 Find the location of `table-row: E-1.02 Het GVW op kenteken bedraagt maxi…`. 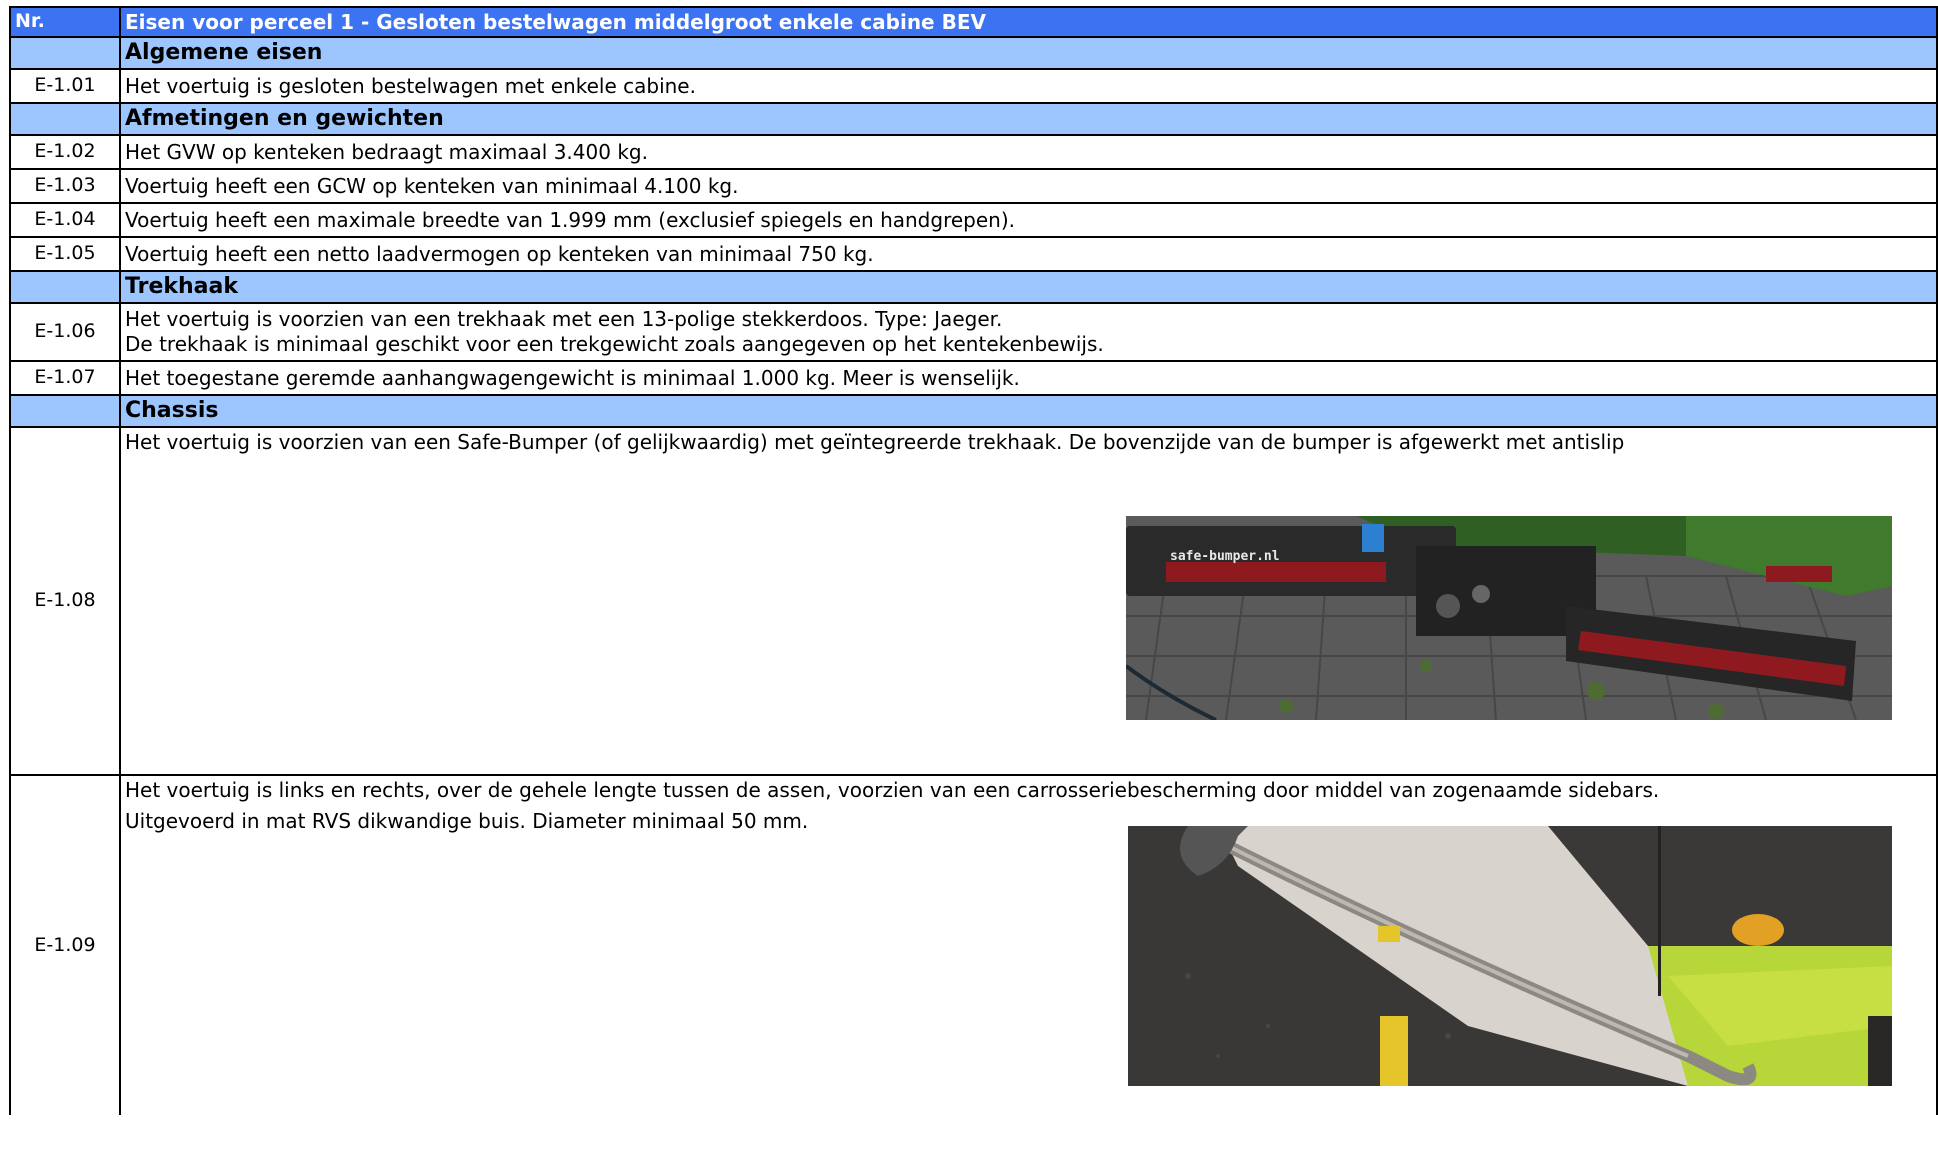

table-row: E-1.02 Het GVW op kenteken bedraagt maxi… is located at coordinates (973, 152).